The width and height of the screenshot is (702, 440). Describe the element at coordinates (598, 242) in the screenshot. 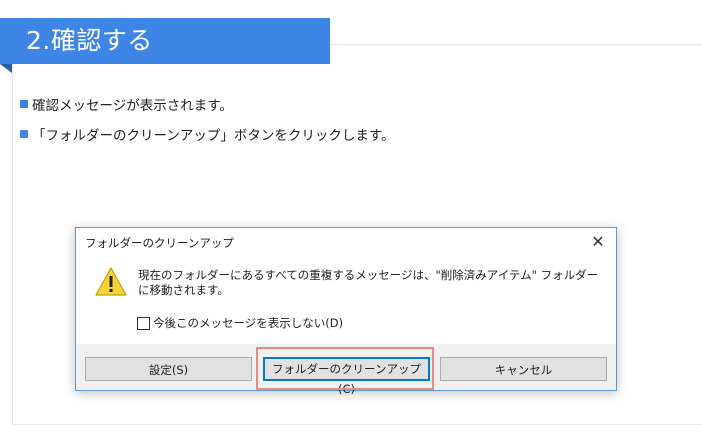

I see `close-icon: ✕` at that location.